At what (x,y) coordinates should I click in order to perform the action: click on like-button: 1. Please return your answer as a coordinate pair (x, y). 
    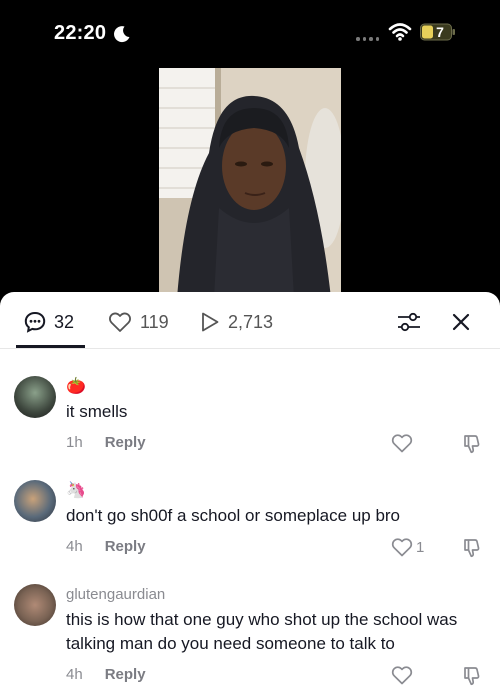
    Looking at the image, I should click on (407, 547).